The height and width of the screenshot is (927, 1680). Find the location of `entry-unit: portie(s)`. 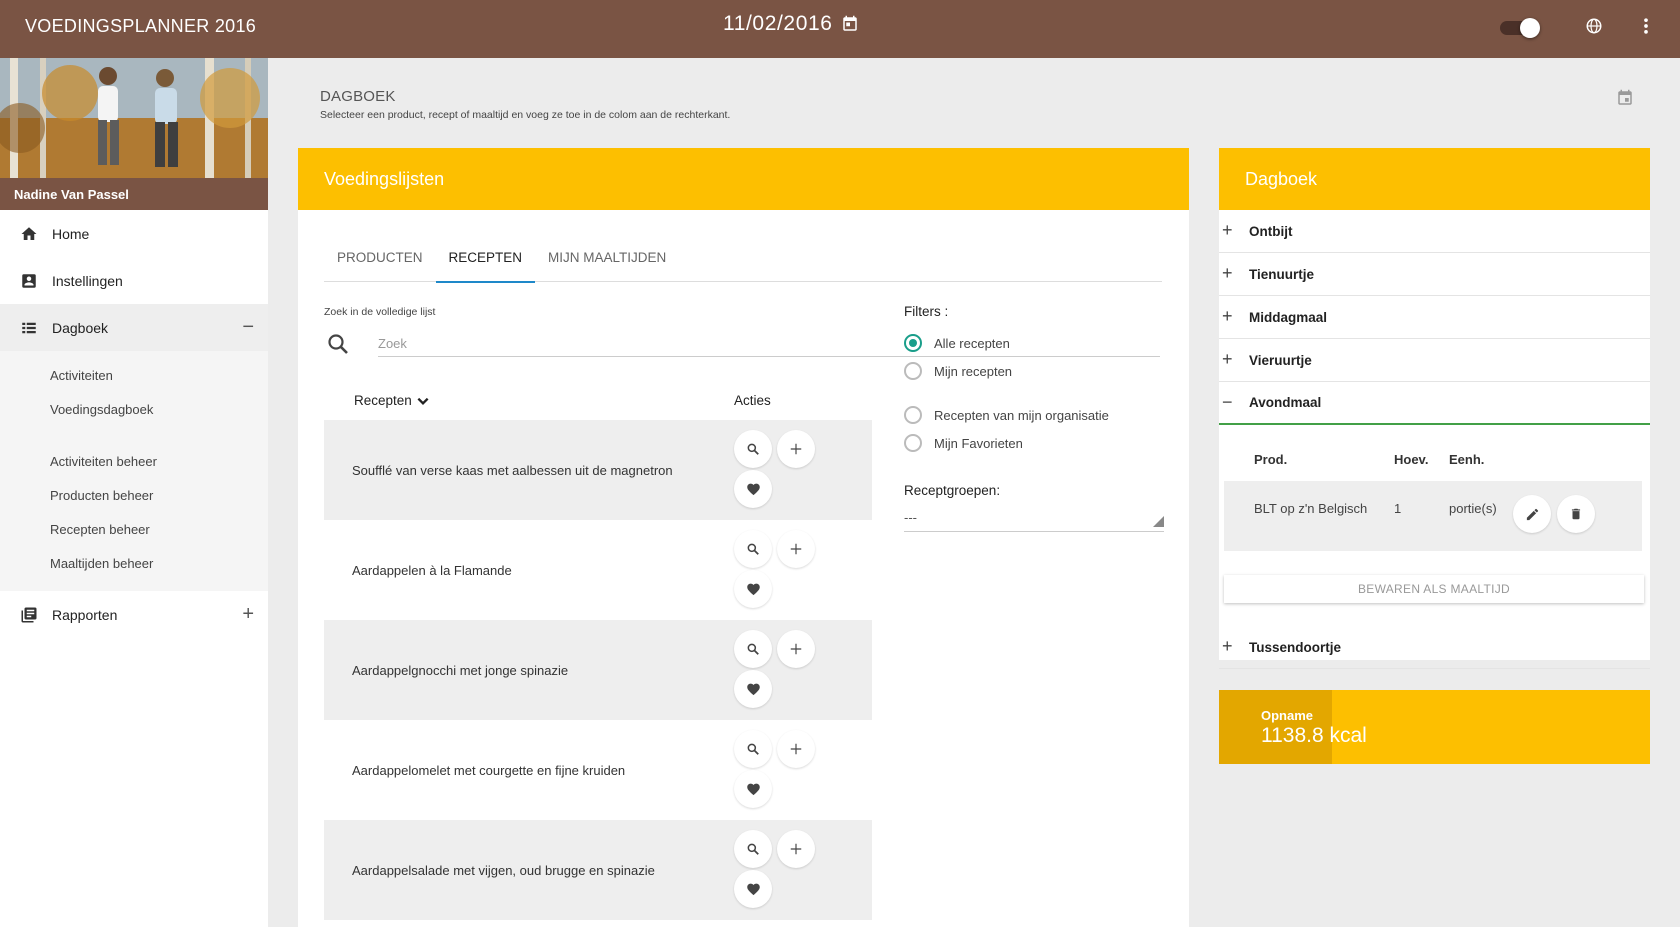

entry-unit: portie(s) is located at coordinates (1473, 508).